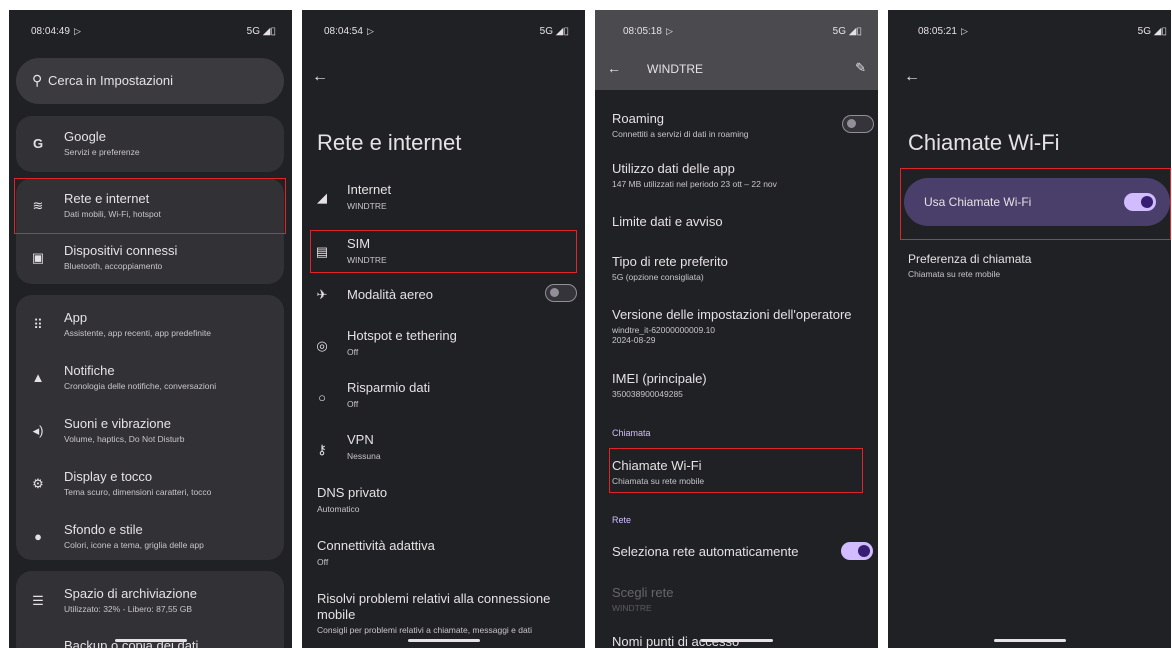 This screenshot has width=1172, height=648. What do you see at coordinates (110, 80) in the screenshot?
I see `search-placeholder: Cerca in Impostazioni` at bounding box center [110, 80].